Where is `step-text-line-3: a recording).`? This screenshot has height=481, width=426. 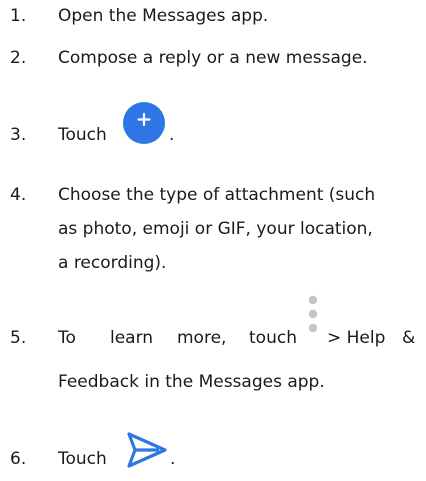 step-text-line-3: a recording). is located at coordinates (112, 263).